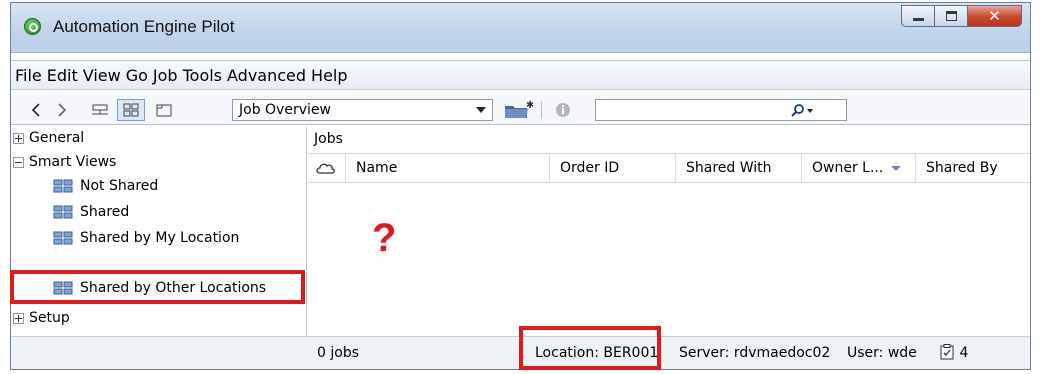  I want to click on question-mark-annotation: ?, so click(384, 238).